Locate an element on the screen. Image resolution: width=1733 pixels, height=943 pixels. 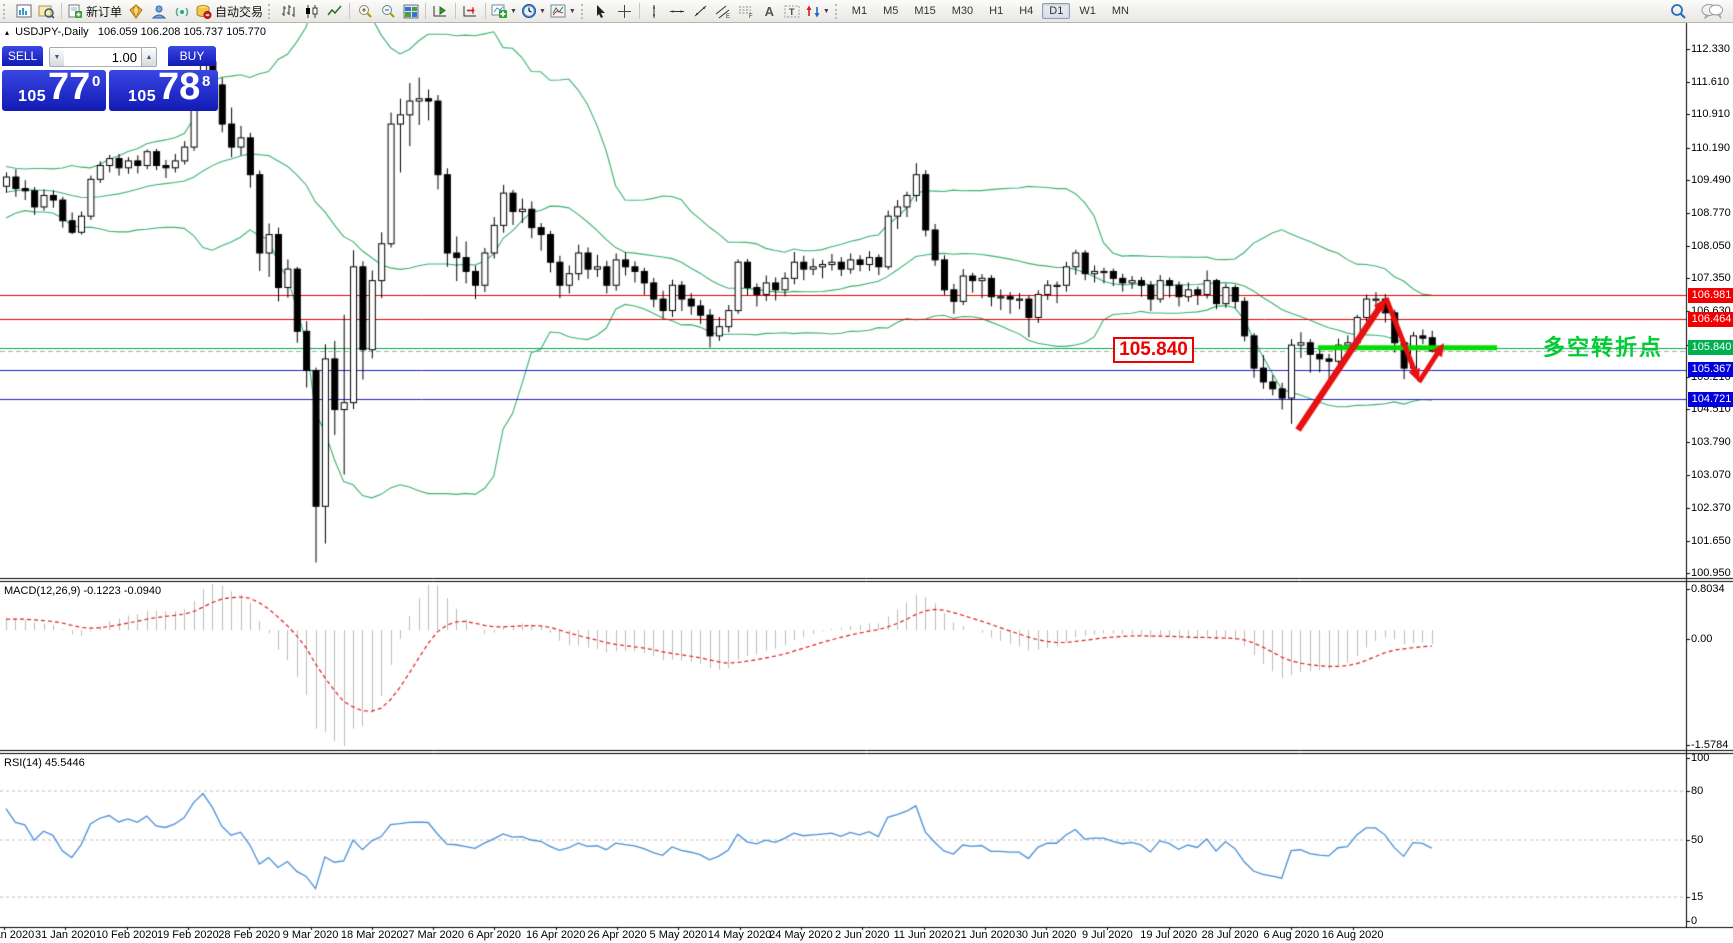
ask-price-base: 105 is located at coordinates (142, 96).